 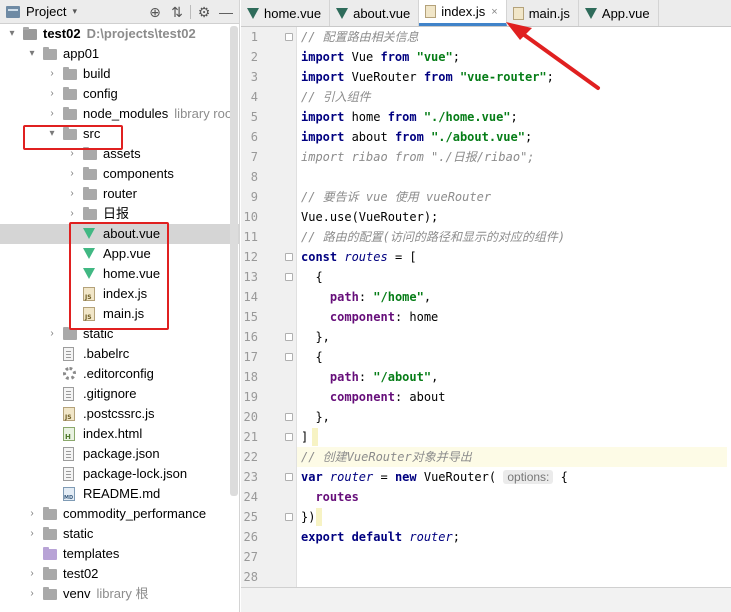 I want to click on line-number: 16, so click(x=250, y=337).